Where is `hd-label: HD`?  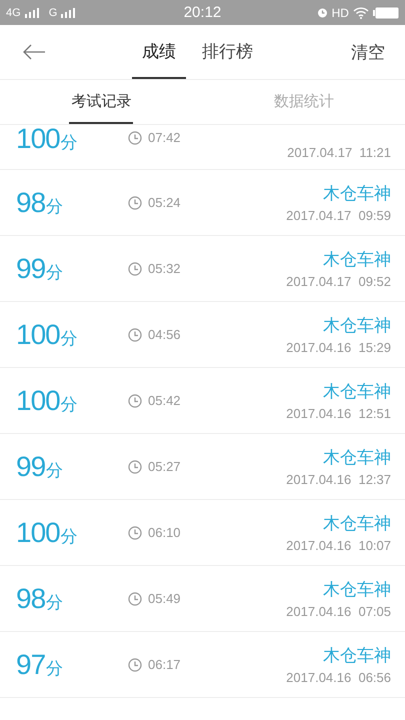
hd-label: HD is located at coordinates (340, 13).